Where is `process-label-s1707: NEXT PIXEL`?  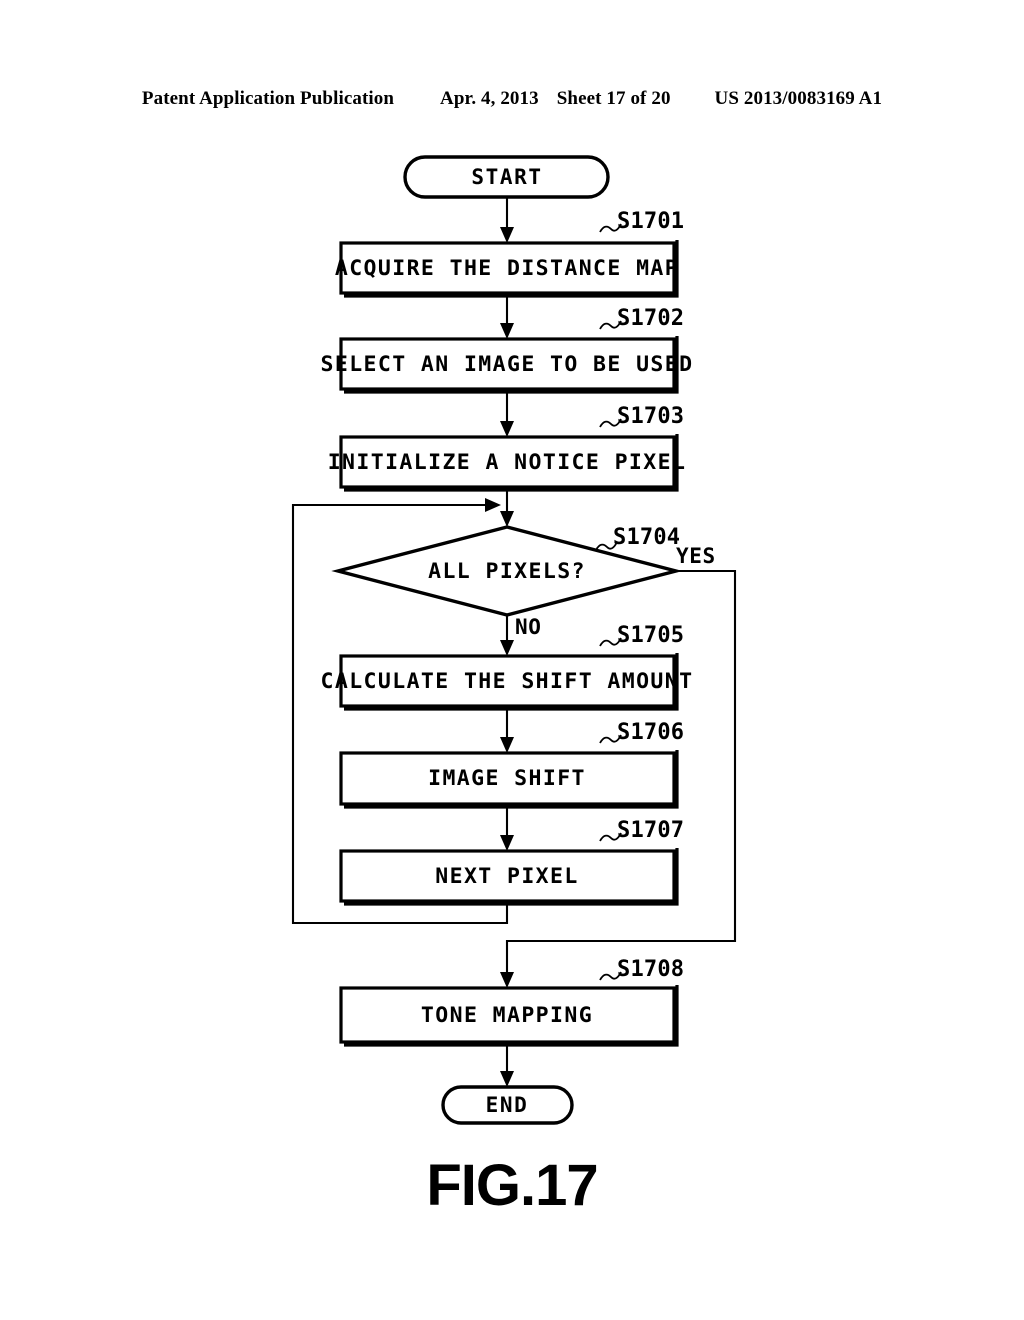
process-label-s1707: NEXT PIXEL is located at coordinates (506, 876).